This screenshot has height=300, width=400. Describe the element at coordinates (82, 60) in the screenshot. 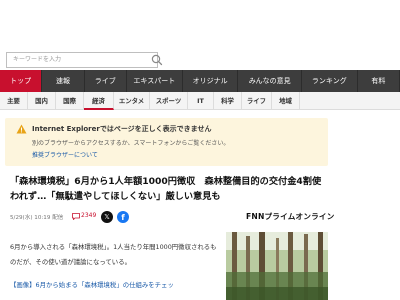

I see `search-input: キーワードを入力` at that location.